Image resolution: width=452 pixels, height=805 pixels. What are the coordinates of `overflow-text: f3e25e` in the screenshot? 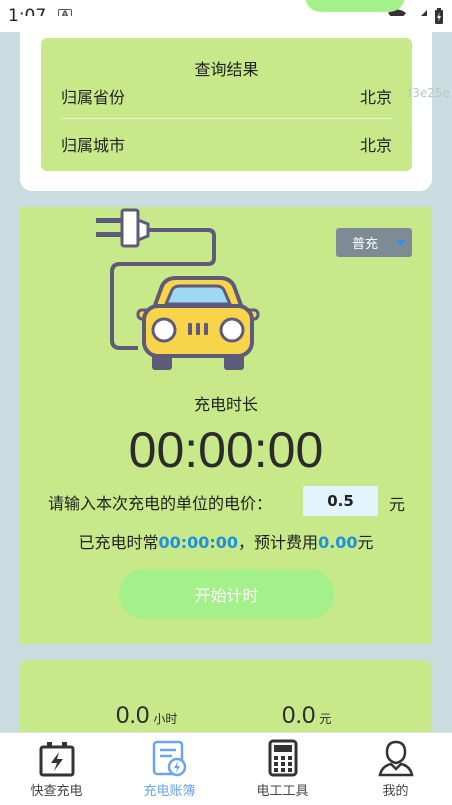 It's located at (429, 93).